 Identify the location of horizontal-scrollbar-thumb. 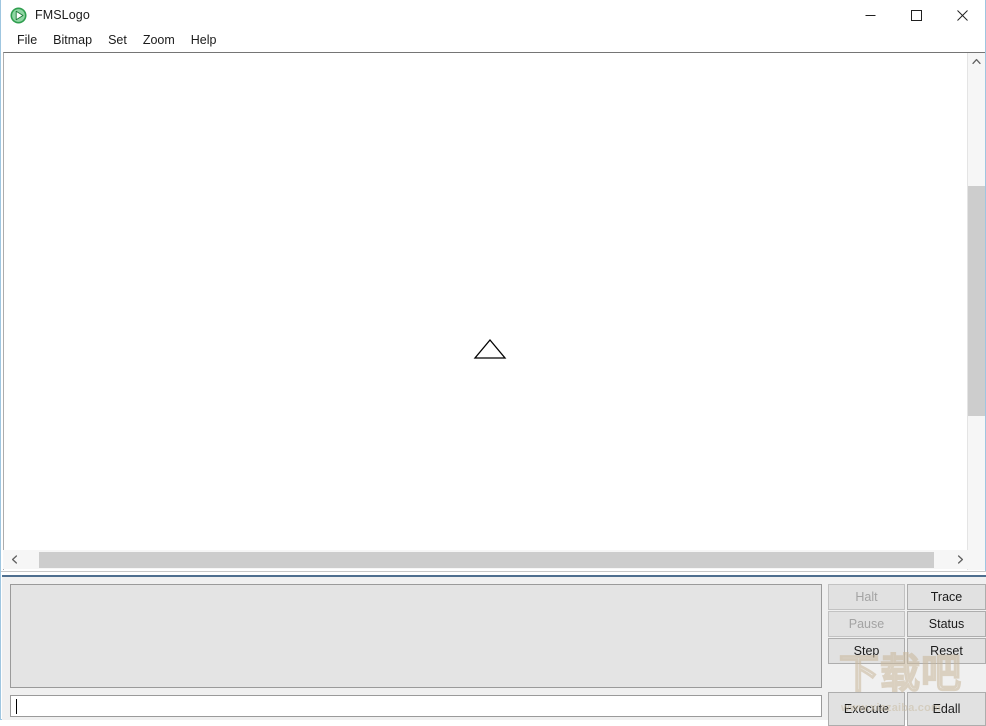
(486, 560).